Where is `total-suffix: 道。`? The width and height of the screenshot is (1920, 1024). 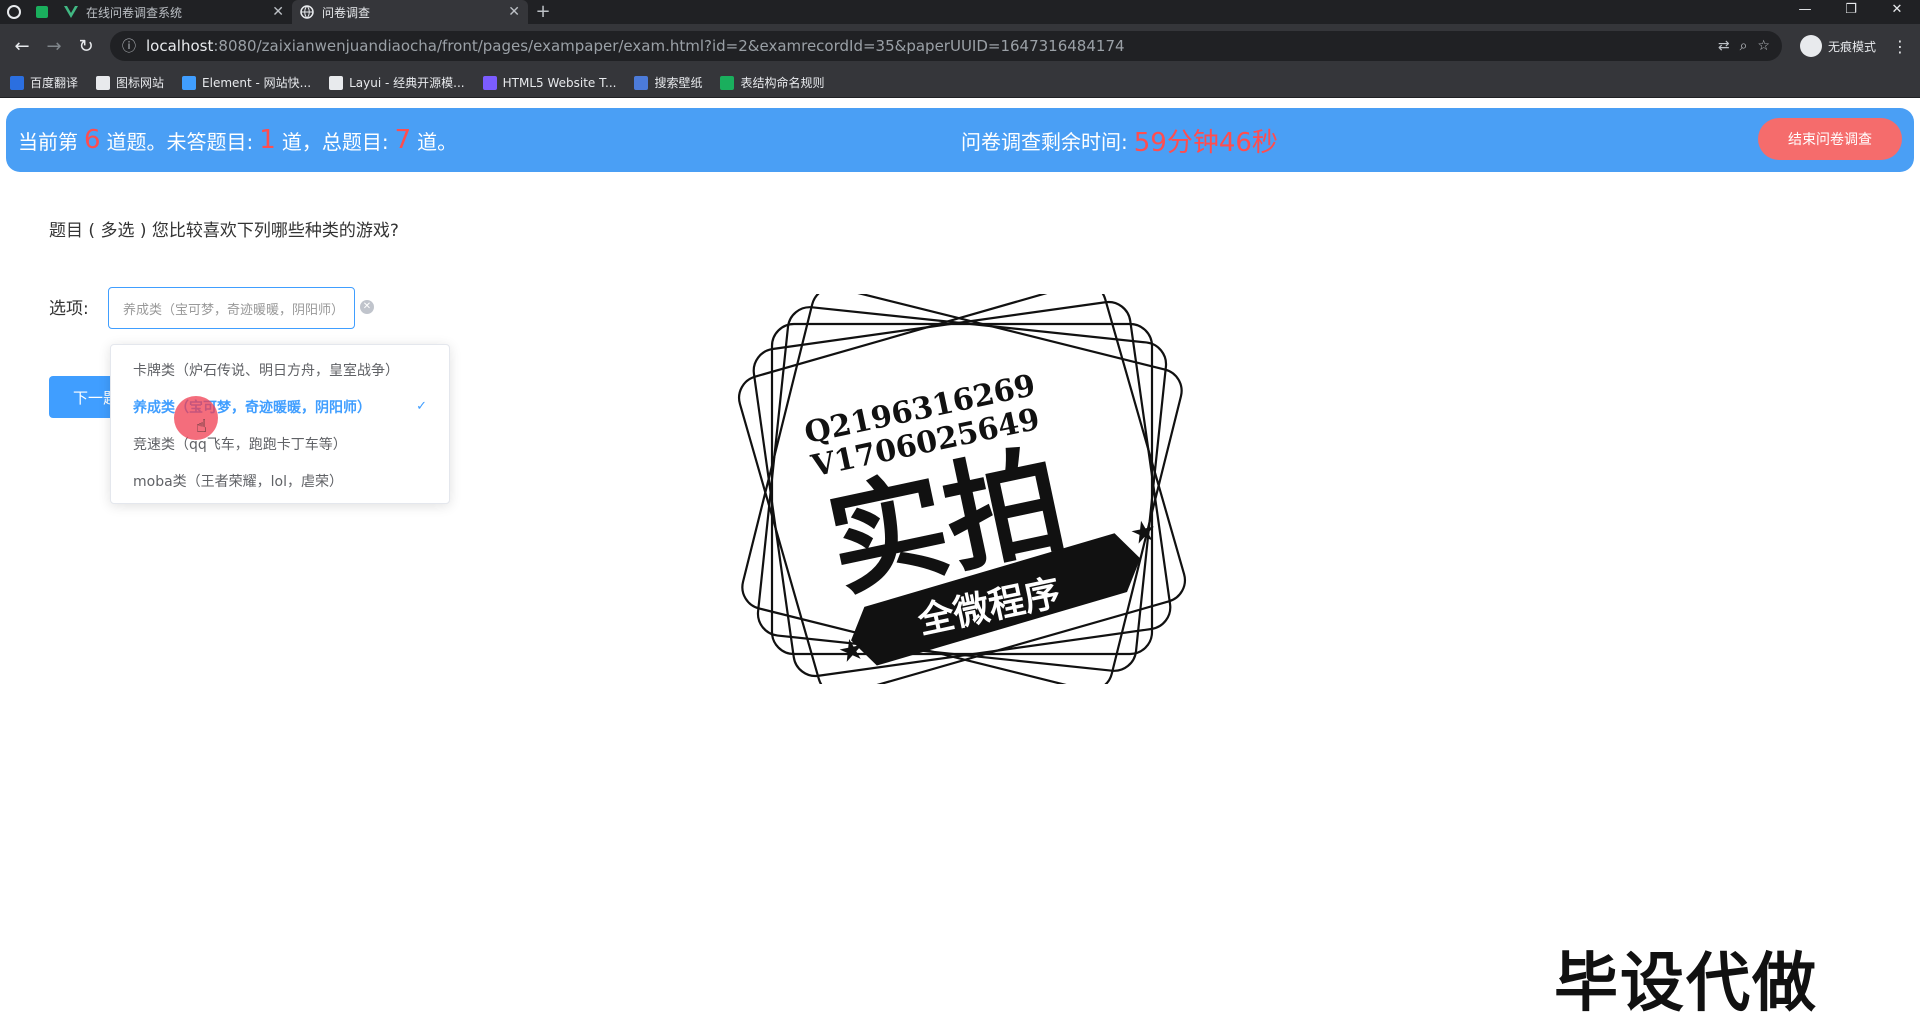
total-suffix: 道。 is located at coordinates (437, 141).